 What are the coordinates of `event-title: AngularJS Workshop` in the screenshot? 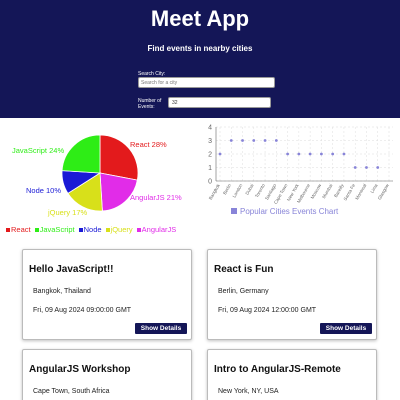 It's located at (80, 369).